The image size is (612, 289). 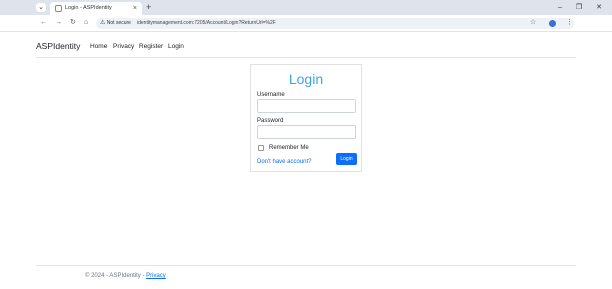 I want to click on new-tab-icon: +, so click(x=148, y=7).